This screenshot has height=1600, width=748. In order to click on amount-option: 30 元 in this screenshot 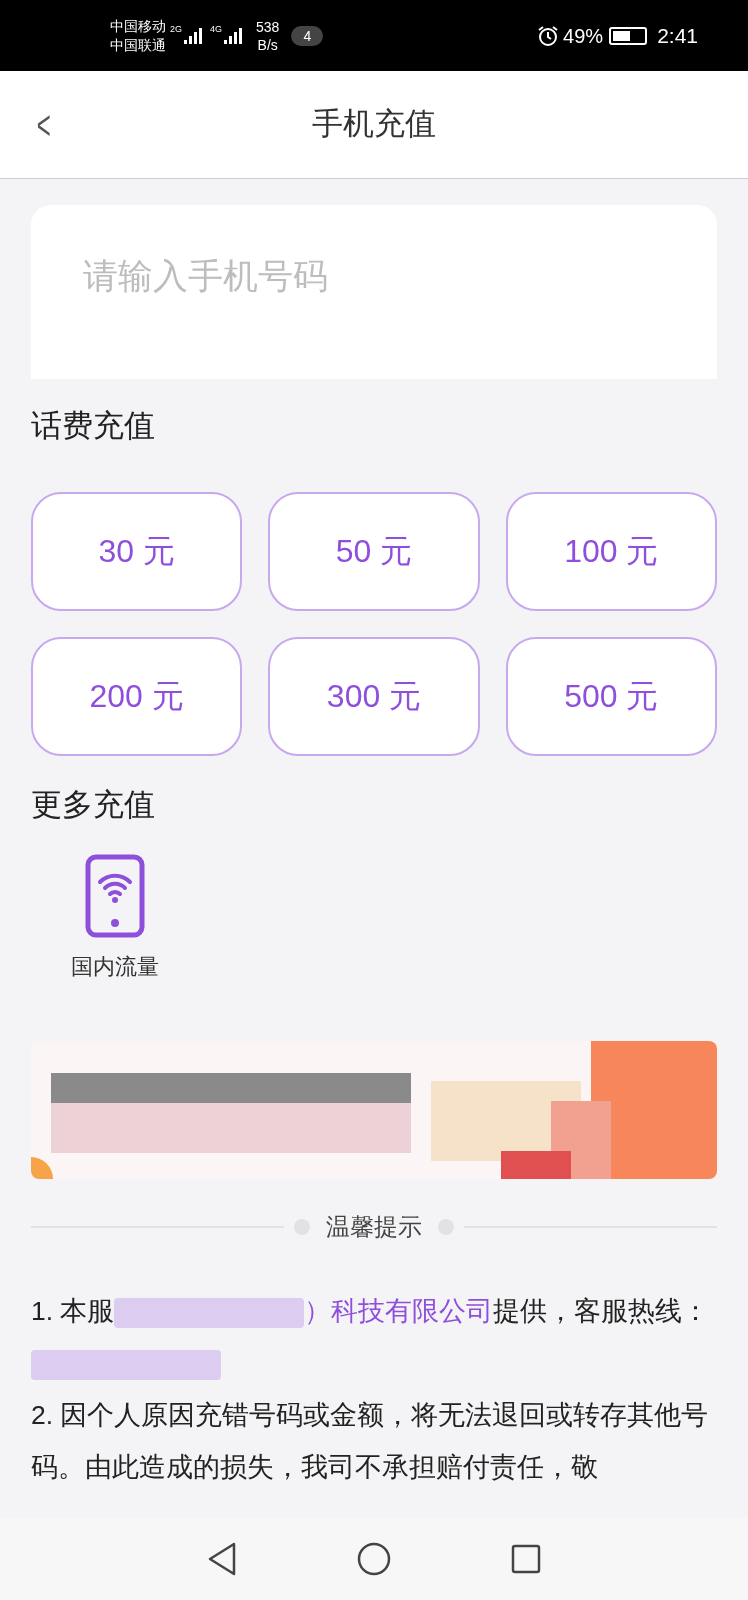, I will do `click(137, 551)`.